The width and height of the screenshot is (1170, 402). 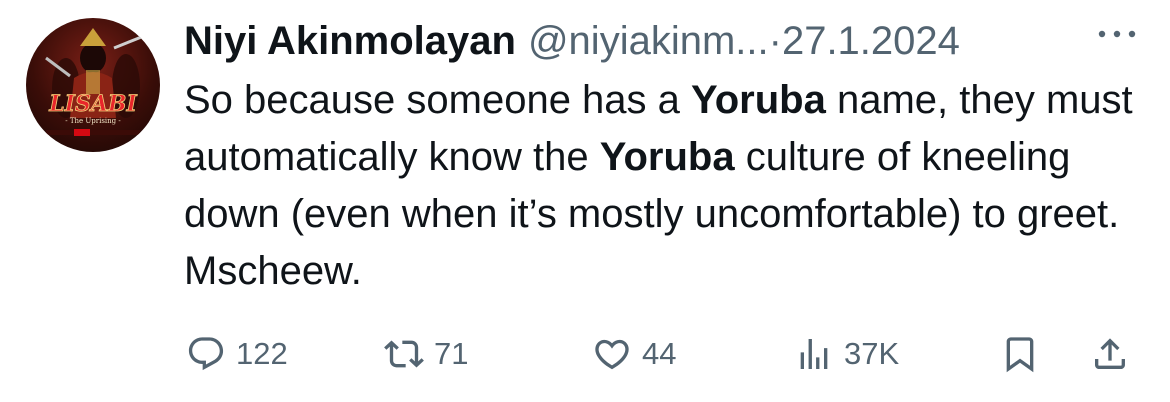 What do you see at coordinates (262, 353) in the screenshot?
I see `reply-count: 122` at bounding box center [262, 353].